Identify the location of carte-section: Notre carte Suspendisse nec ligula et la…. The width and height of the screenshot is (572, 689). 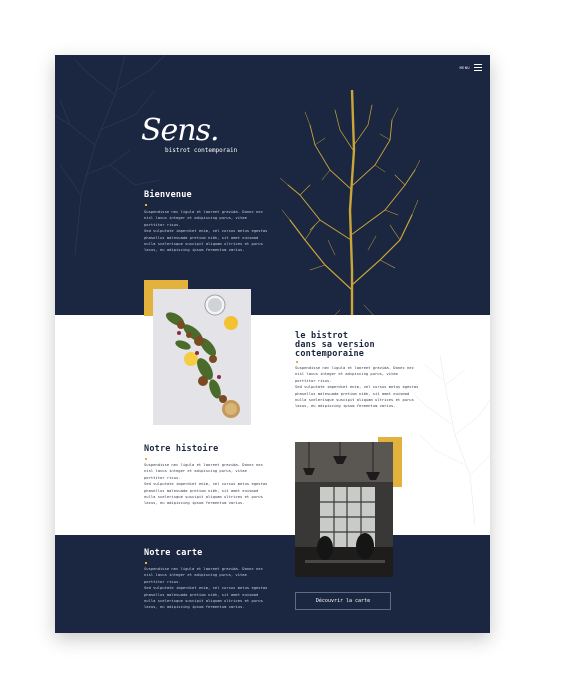
(272, 584).